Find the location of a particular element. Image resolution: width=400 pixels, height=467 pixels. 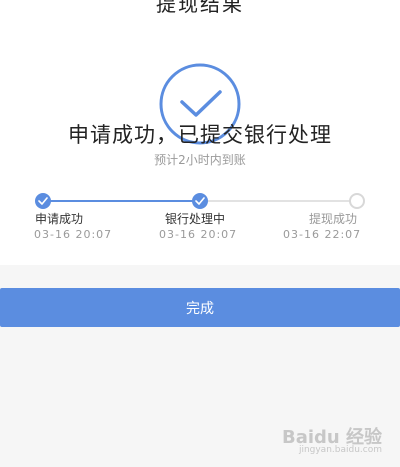

page-title: 提现结果 is located at coordinates (200, 8).